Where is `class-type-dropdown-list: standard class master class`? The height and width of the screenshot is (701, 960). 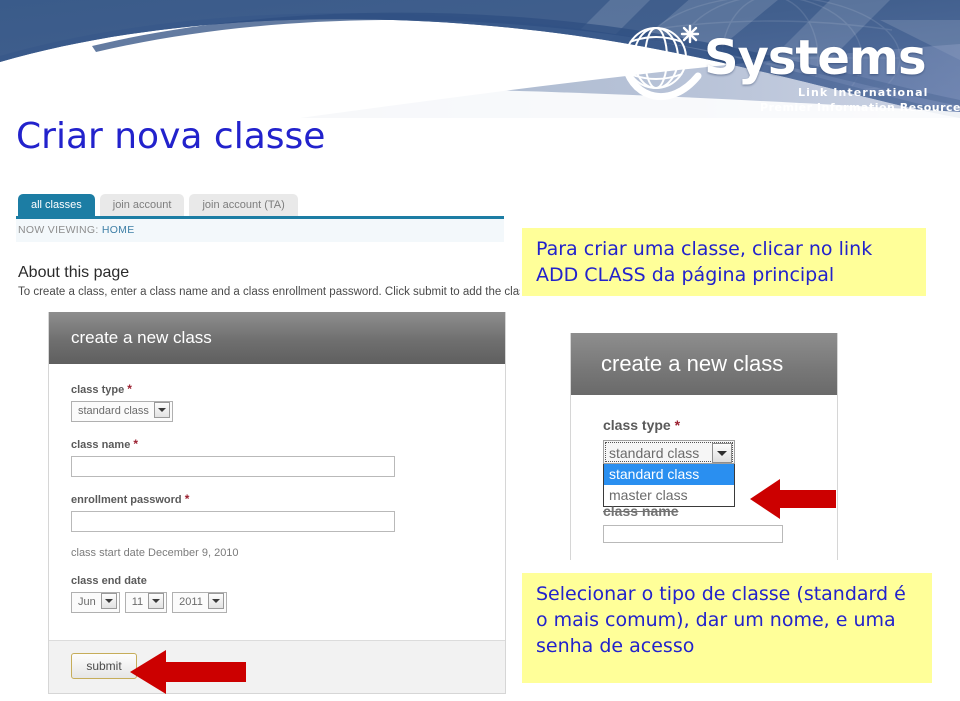 class-type-dropdown-list: standard class master class is located at coordinates (669, 485).